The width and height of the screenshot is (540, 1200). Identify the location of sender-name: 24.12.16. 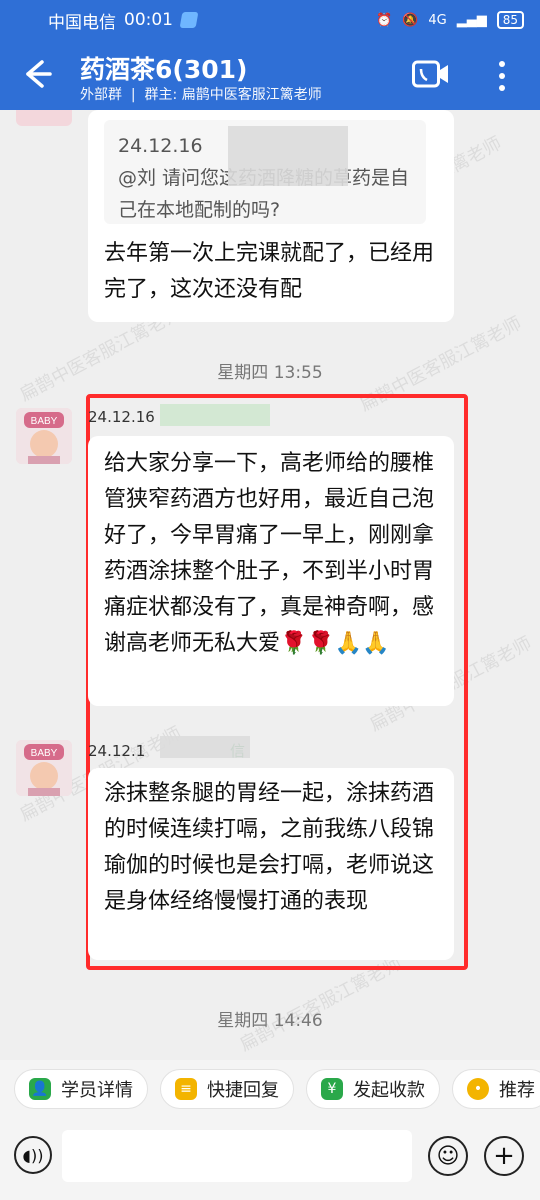
(121, 417).